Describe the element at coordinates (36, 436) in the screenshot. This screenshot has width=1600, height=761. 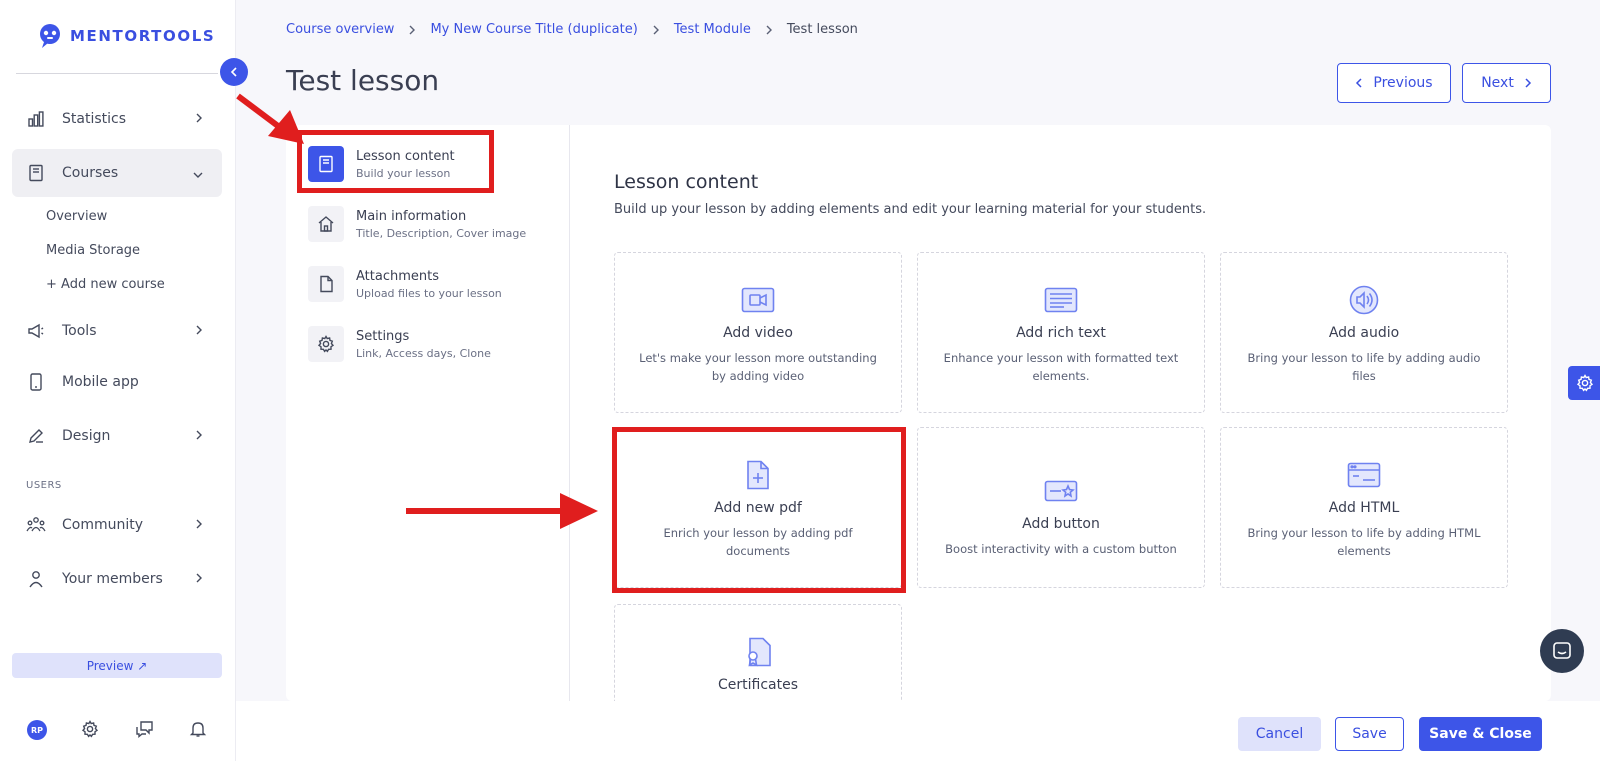
I see `pencil-icon` at that location.